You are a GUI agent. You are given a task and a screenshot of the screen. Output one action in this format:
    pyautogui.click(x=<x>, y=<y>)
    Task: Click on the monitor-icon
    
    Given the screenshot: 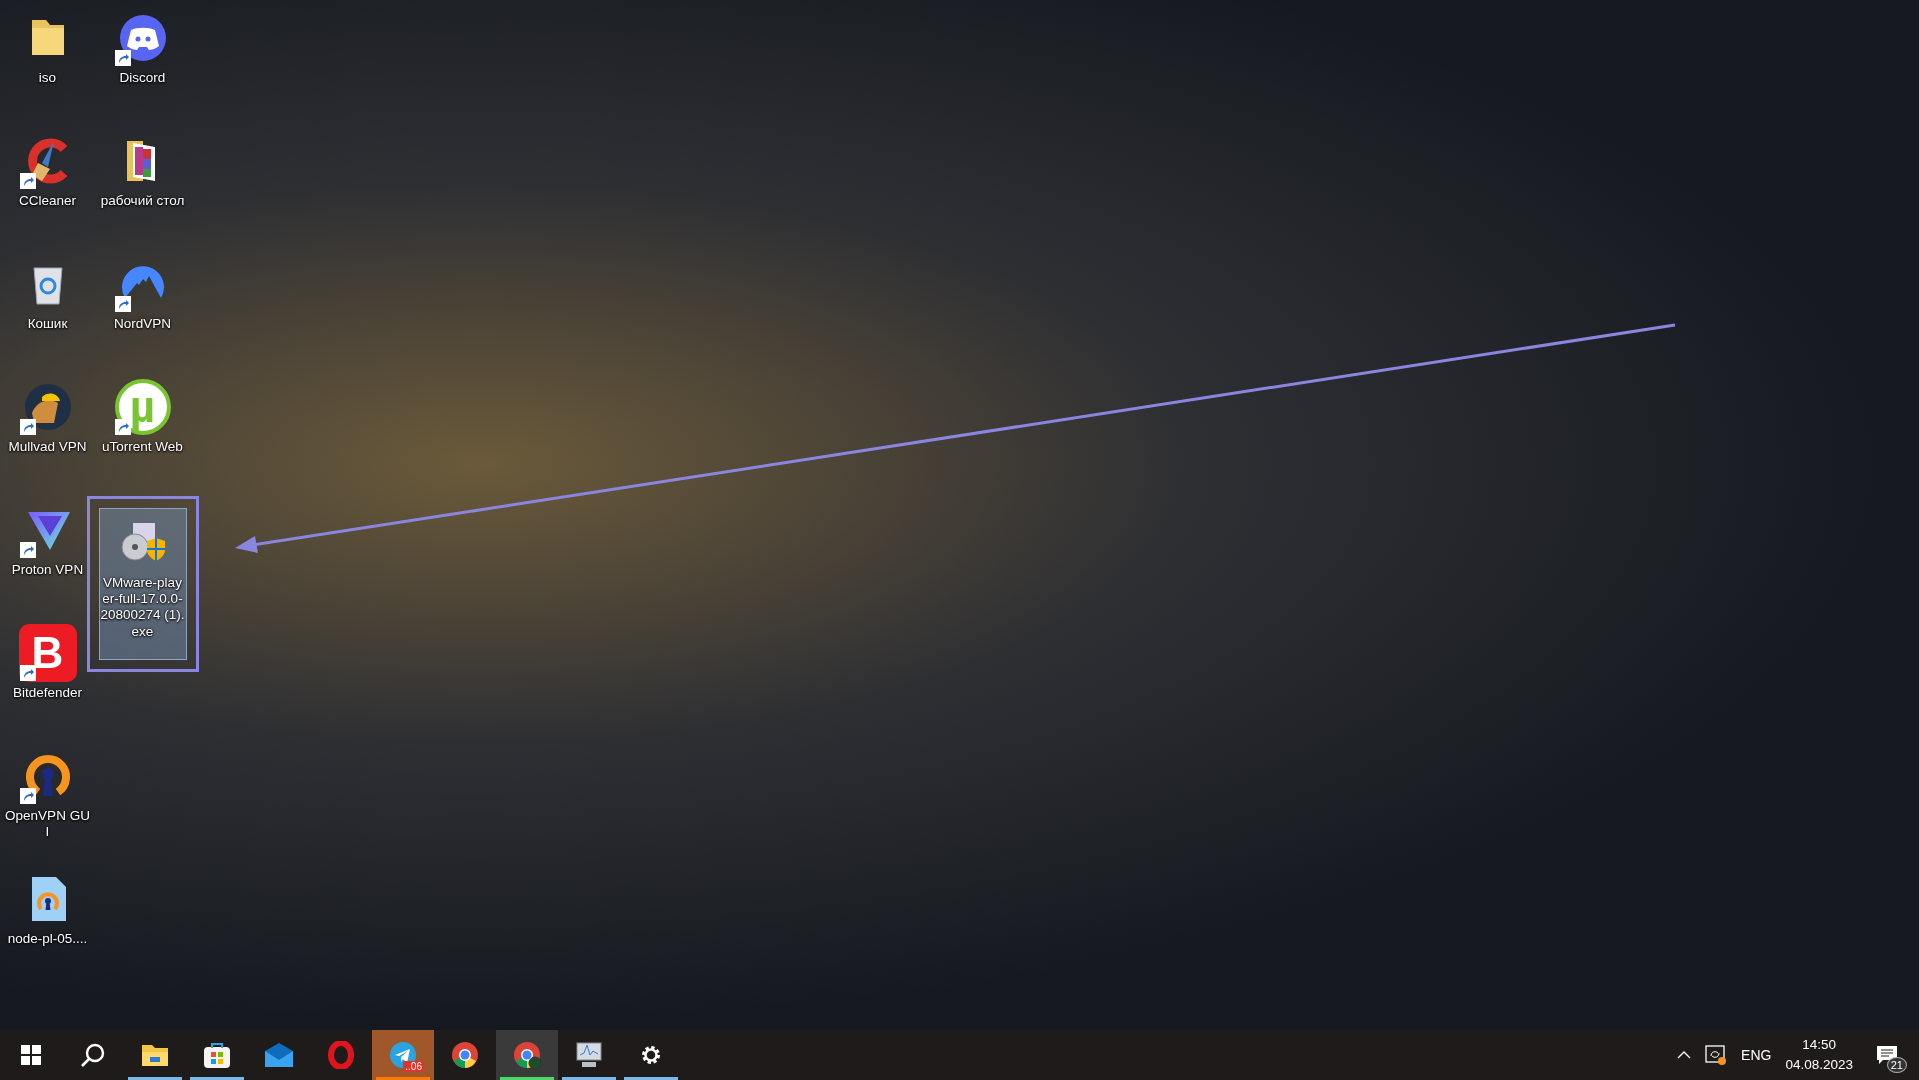 What is the action you would take?
    pyautogui.click(x=589, y=1055)
    